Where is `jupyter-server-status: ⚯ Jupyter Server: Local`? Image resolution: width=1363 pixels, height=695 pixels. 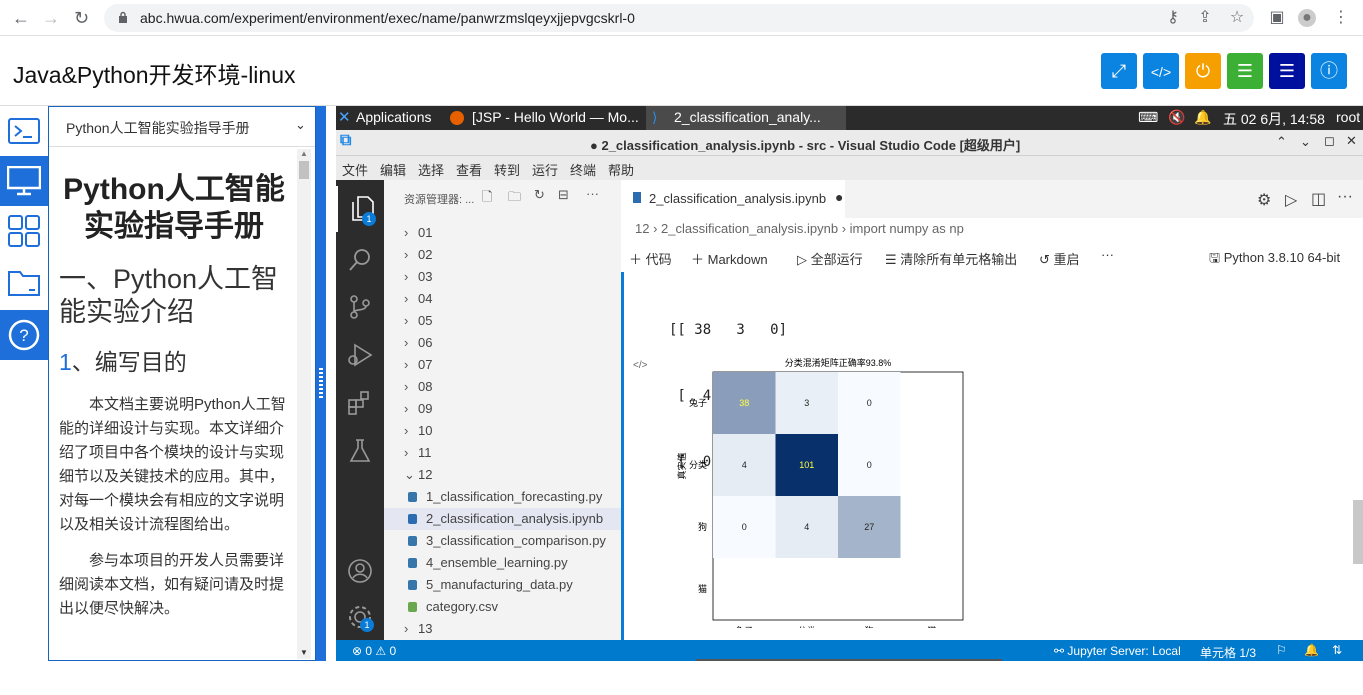 jupyter-server-status: ⚯ Jupyter Server: Local is located at coordinates (1117, 651).